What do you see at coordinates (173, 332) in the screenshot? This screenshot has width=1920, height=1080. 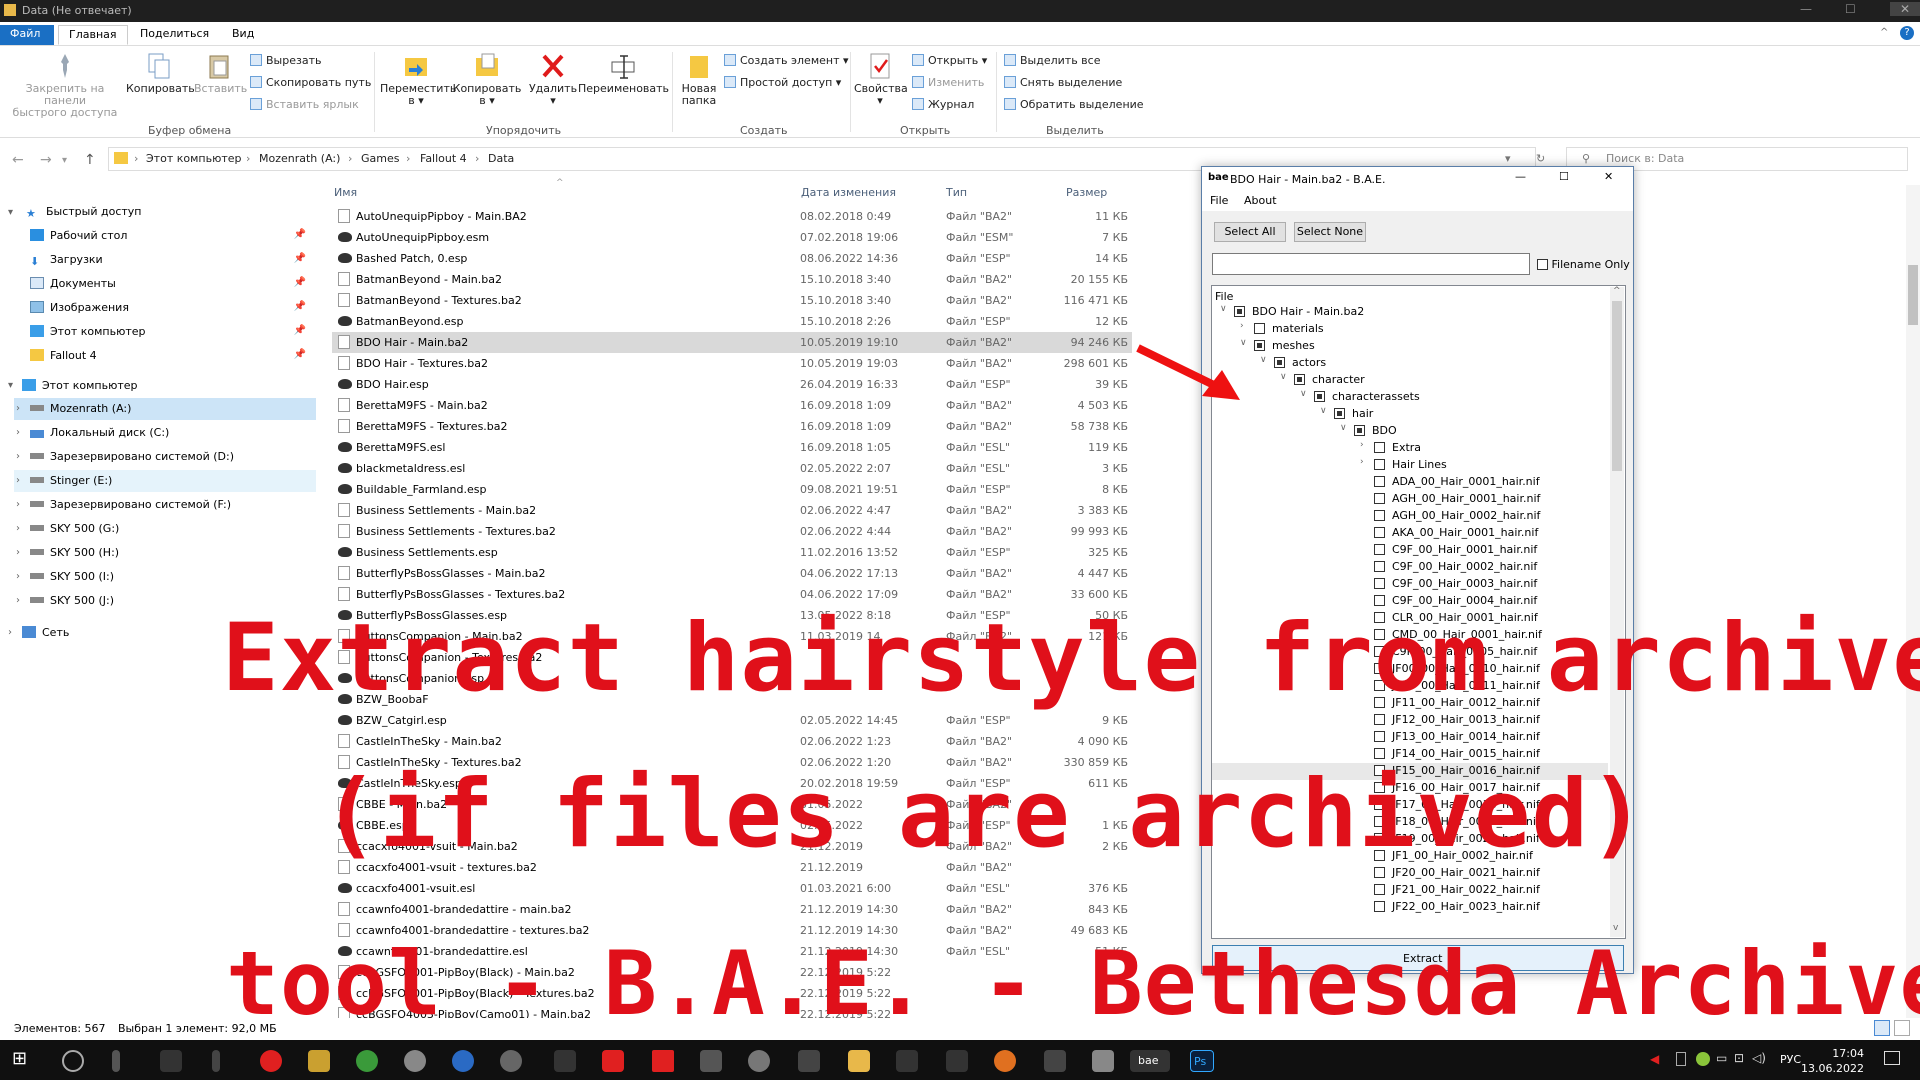 I see `nav-this-pc-quick: Этот компьютер 📌` at bounding box center [173, 332].